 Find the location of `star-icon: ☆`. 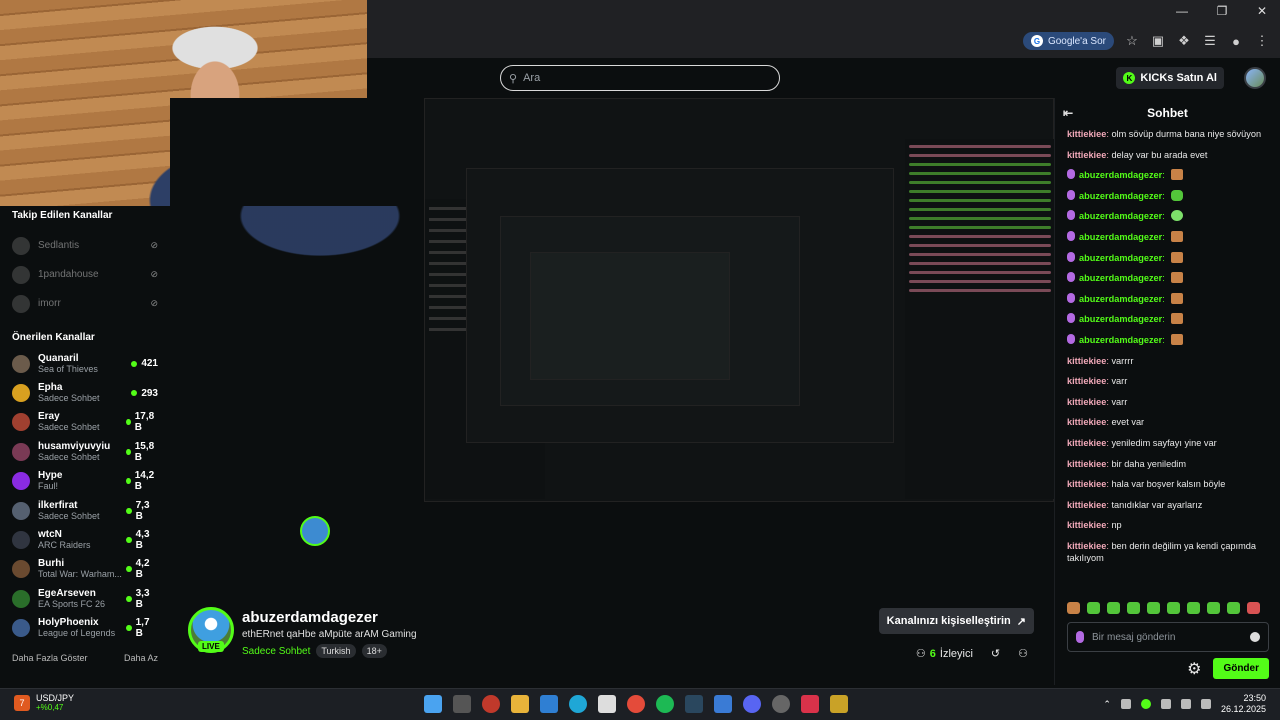

star-icon: ☆ is located at coordinates (1132, 41).